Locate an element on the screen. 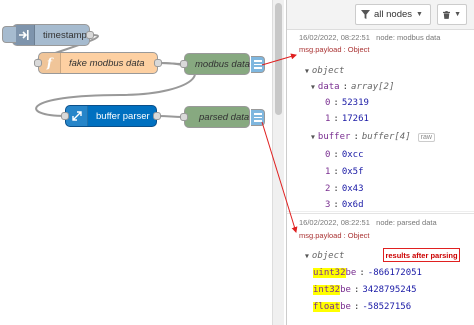 The width and height of the screenshot is (474, 325). tree-prop: int32 be:3428795245 is located at coordinates (365, 290).